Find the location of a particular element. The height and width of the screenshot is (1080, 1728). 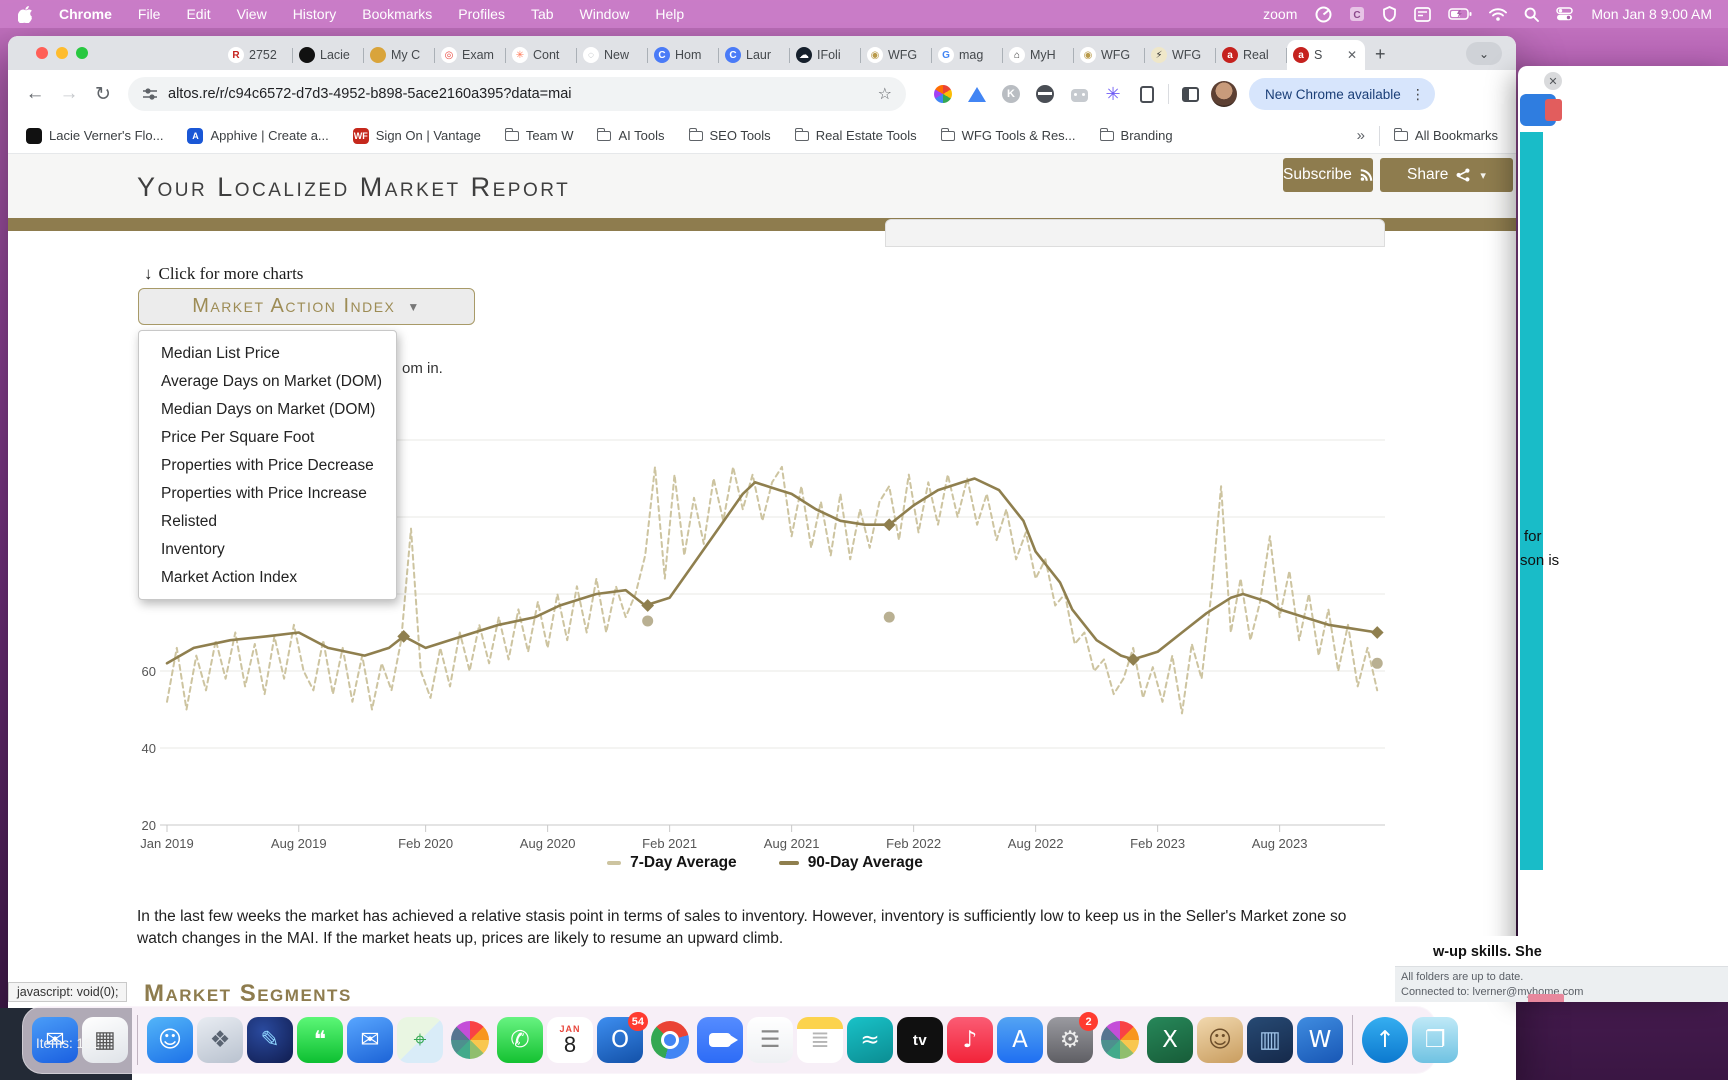

window-controls is located at coordinates (62, 53).